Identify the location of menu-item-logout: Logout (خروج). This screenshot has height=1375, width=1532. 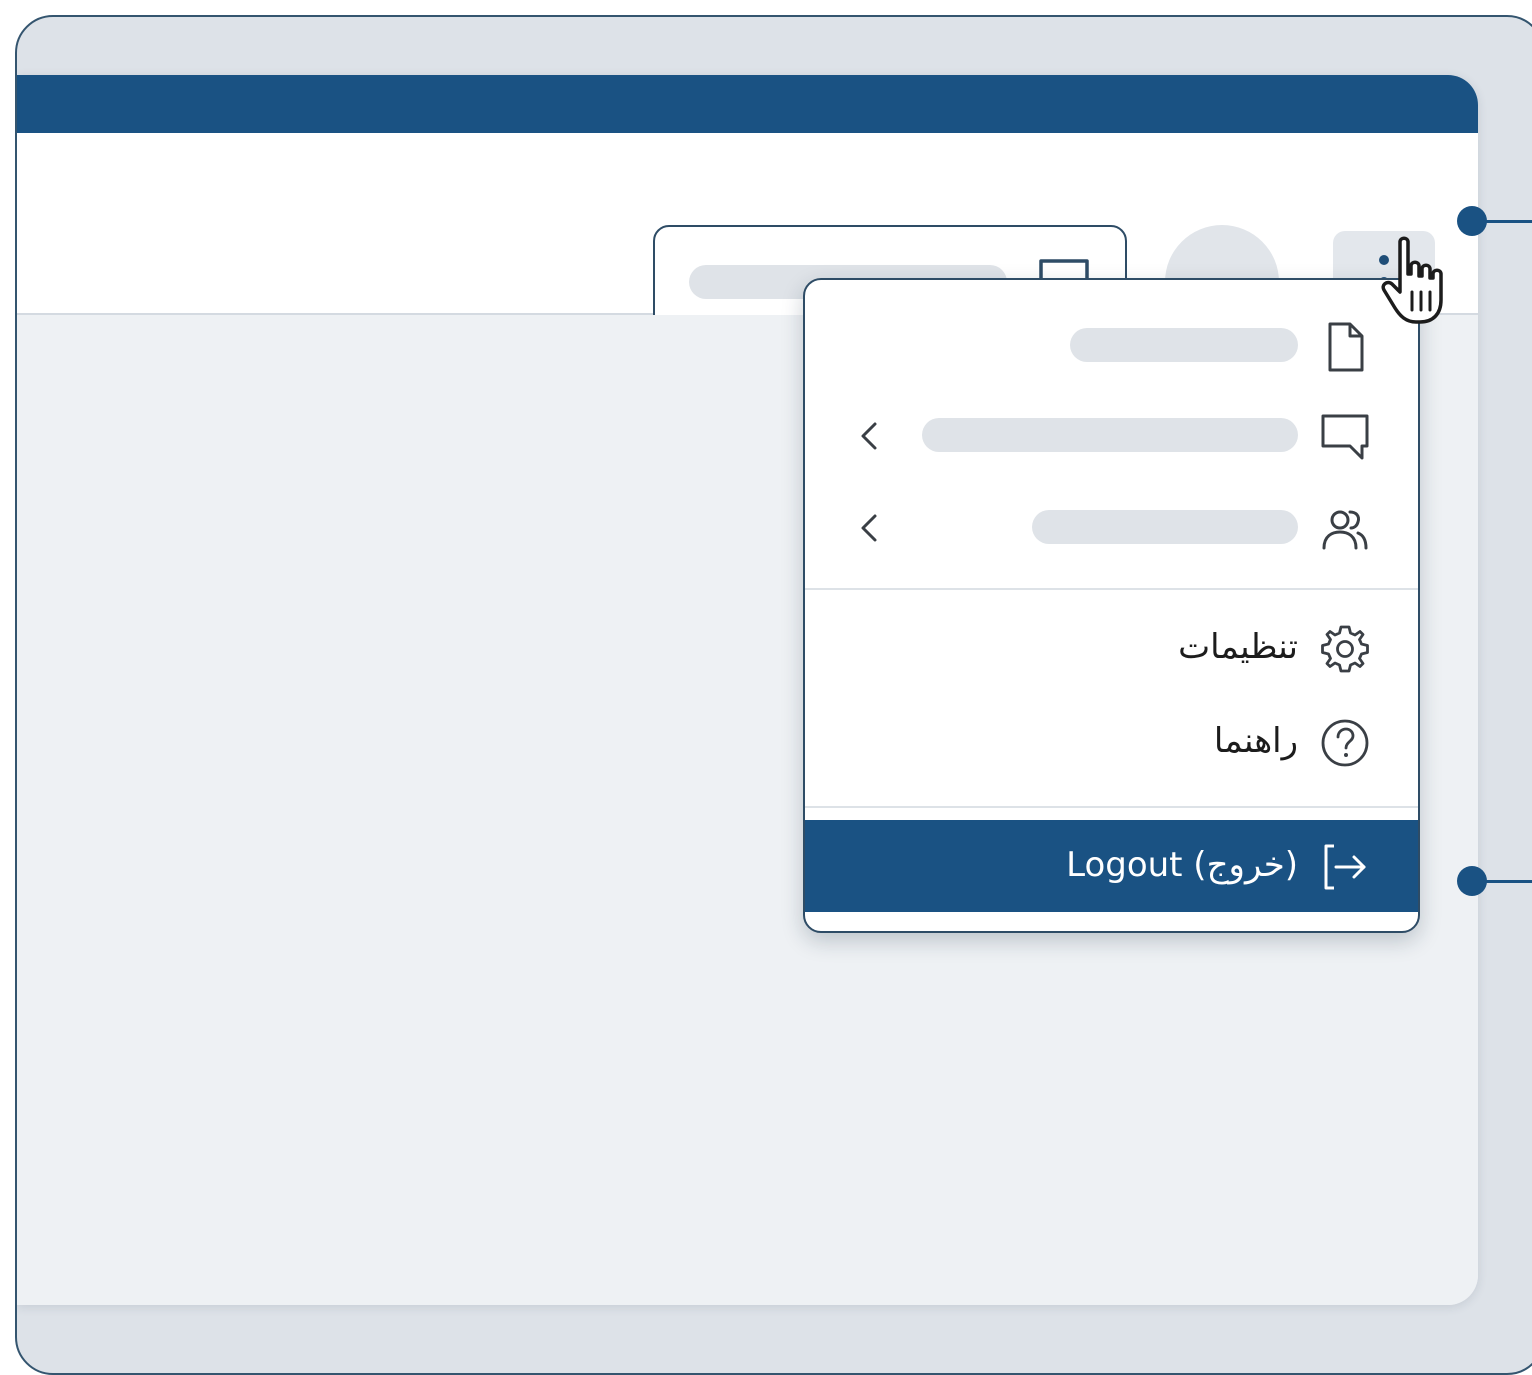
(1111, 866).